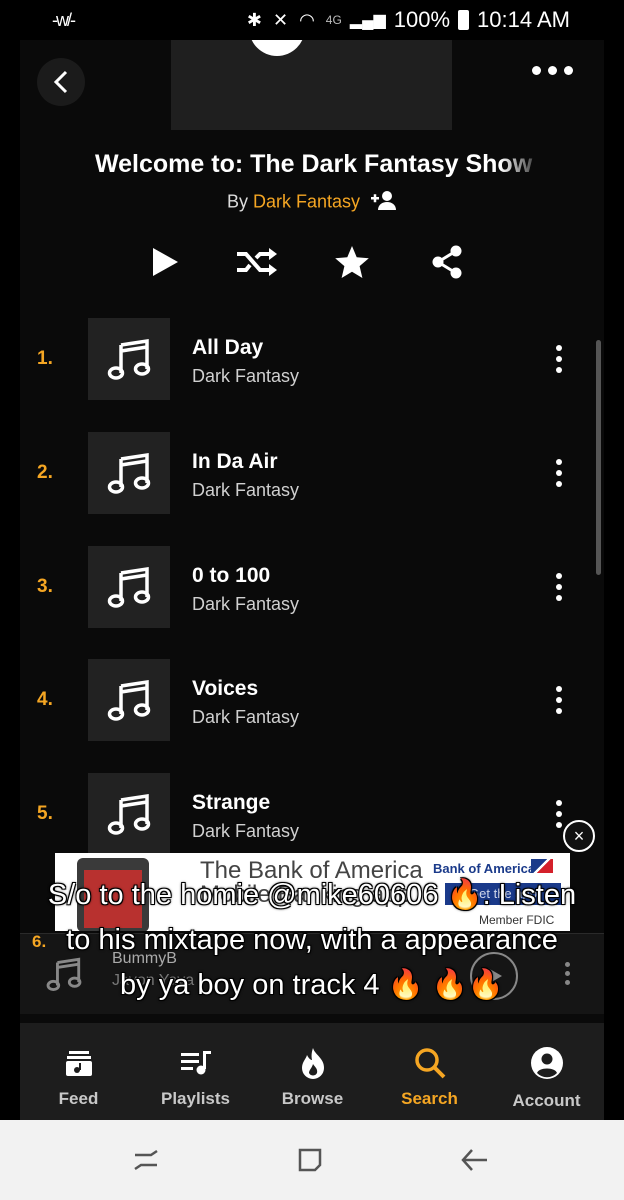 Image resolution: width=624 pixels, height=1200 pixels. I want to click on nav-feed: Feed, so click(78, 1071).